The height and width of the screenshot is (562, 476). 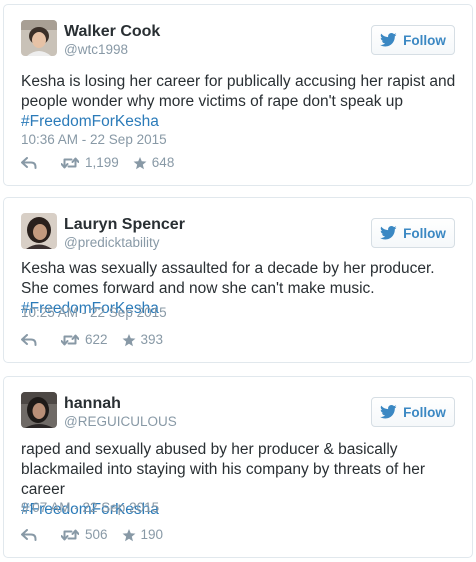 I want to click on hashtag-link: #FreedomForKesha, so click(x=90, y=121).